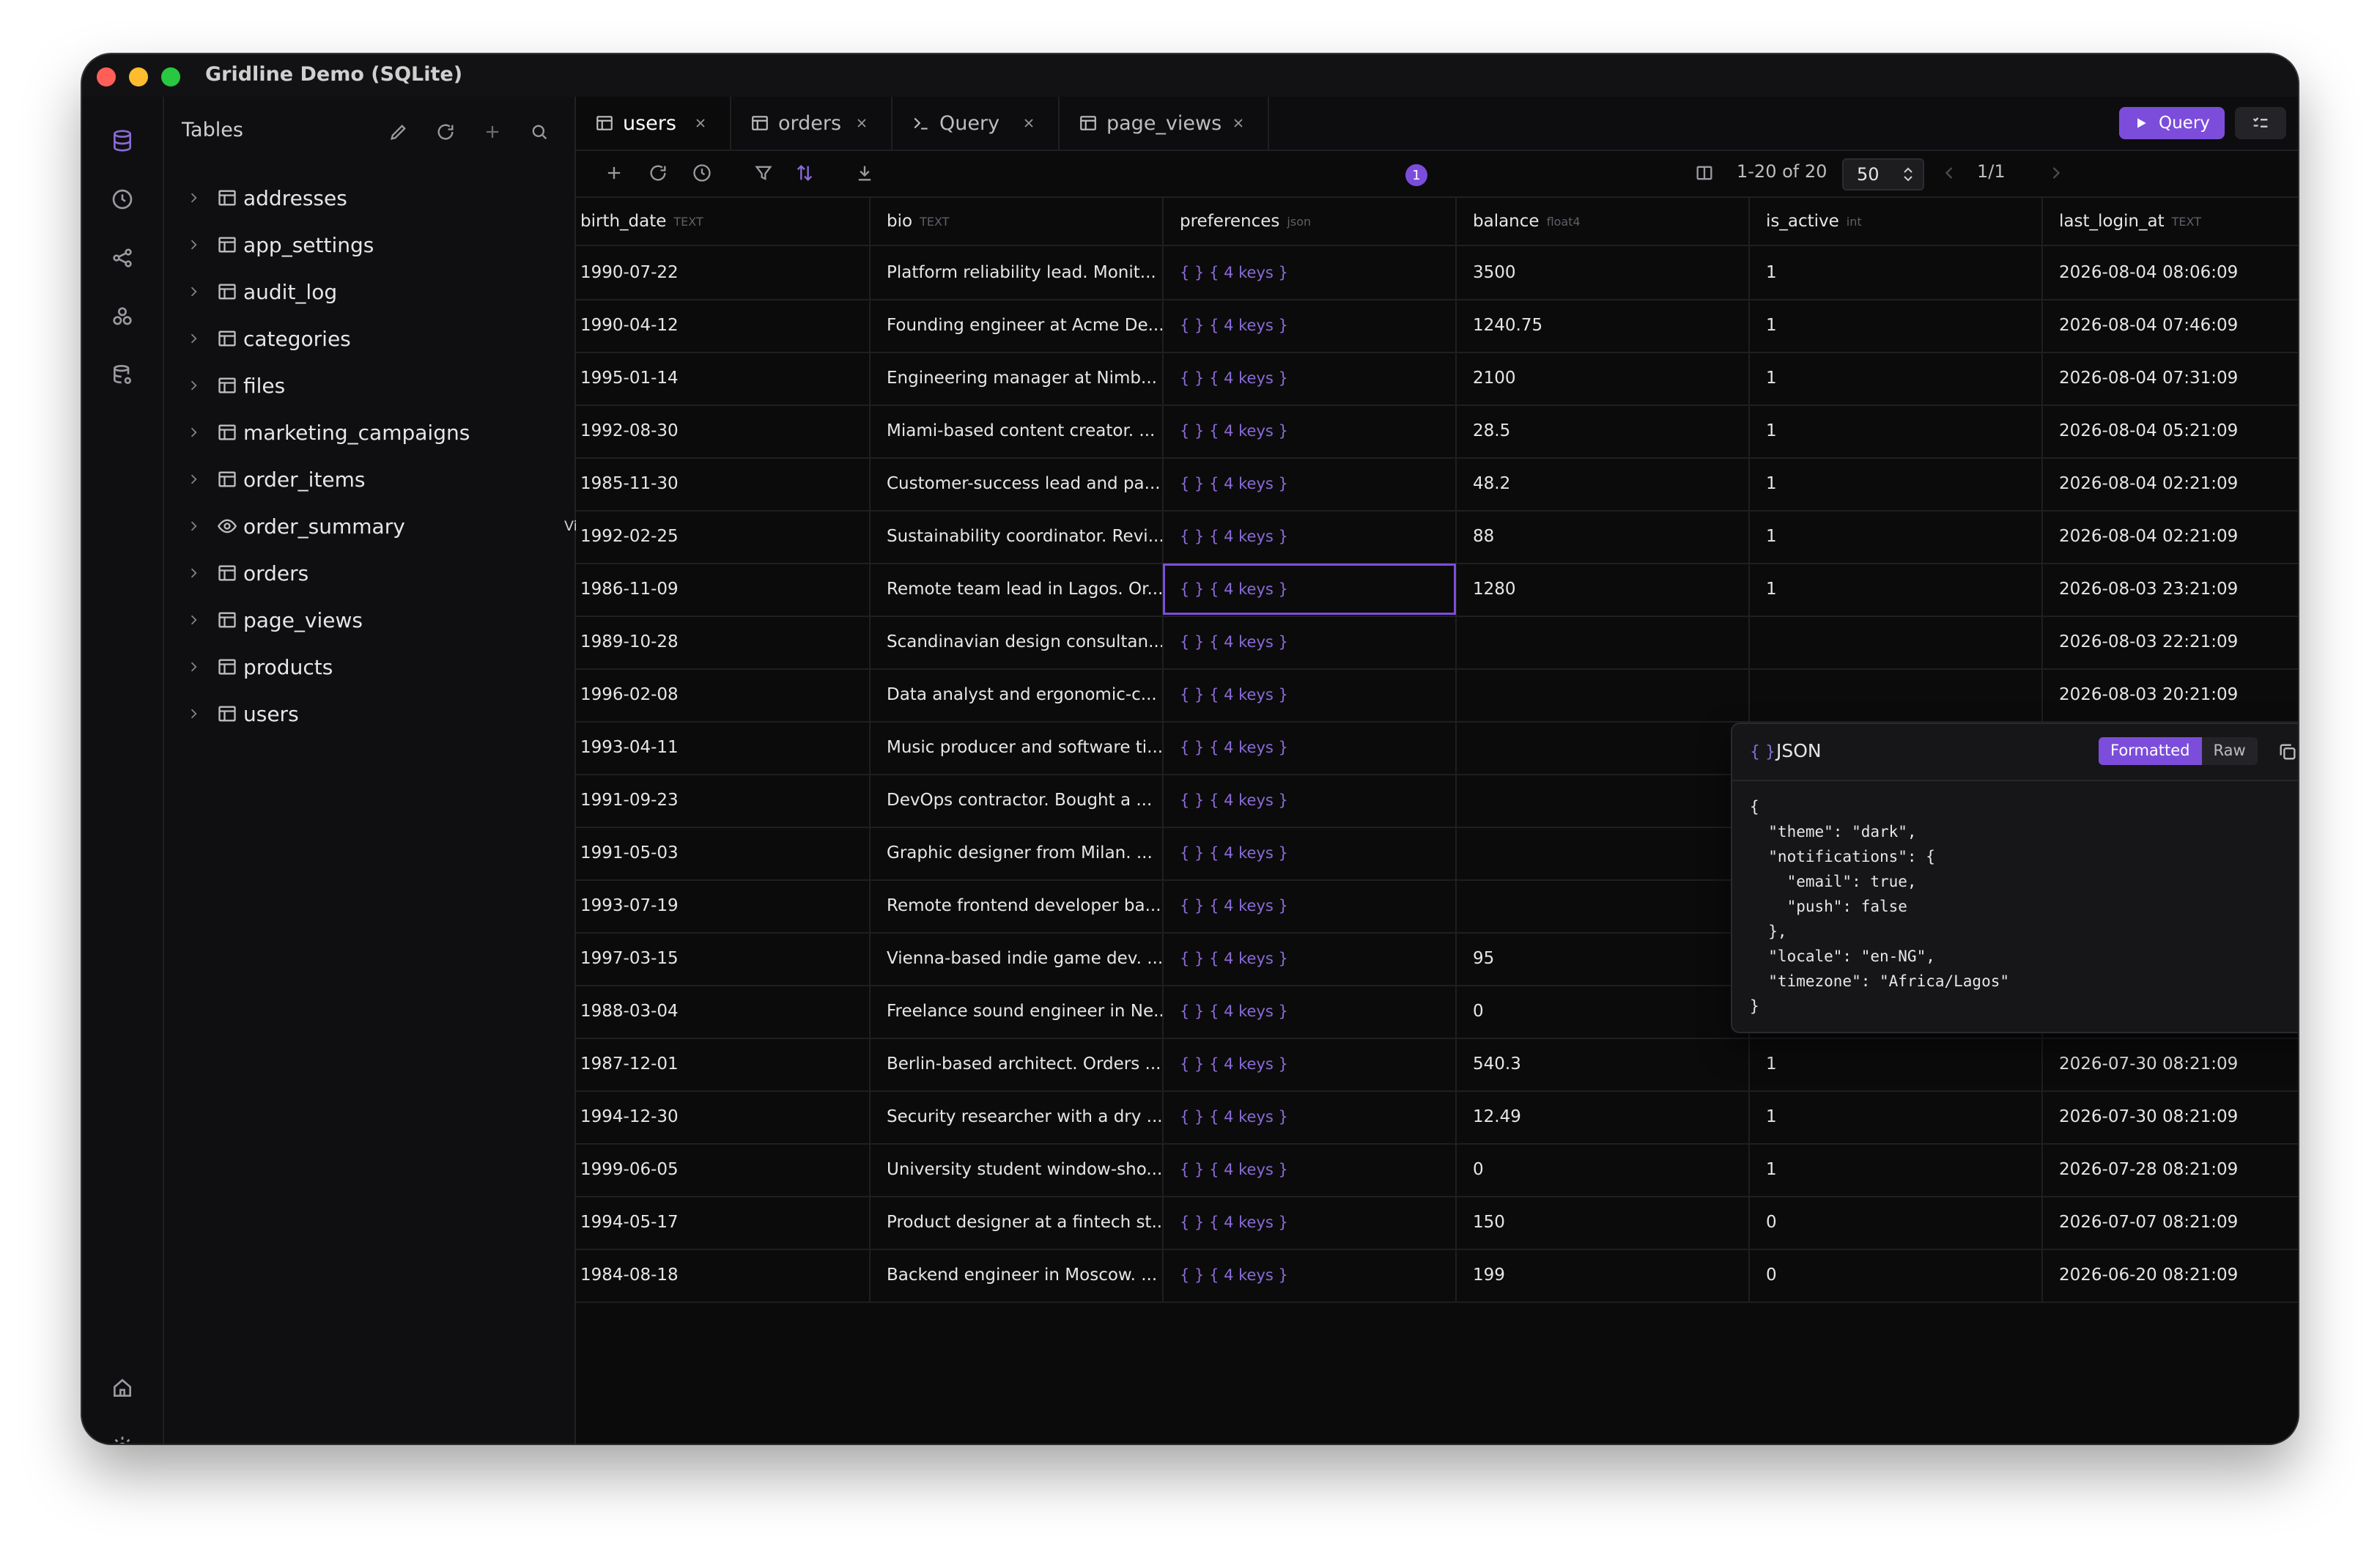 This screenshot has width=2380, height=1555. What do you see at coordinates (811, 123) in the screenshot?
I see `tab-orders: orders` at bounding box center [811, 123].